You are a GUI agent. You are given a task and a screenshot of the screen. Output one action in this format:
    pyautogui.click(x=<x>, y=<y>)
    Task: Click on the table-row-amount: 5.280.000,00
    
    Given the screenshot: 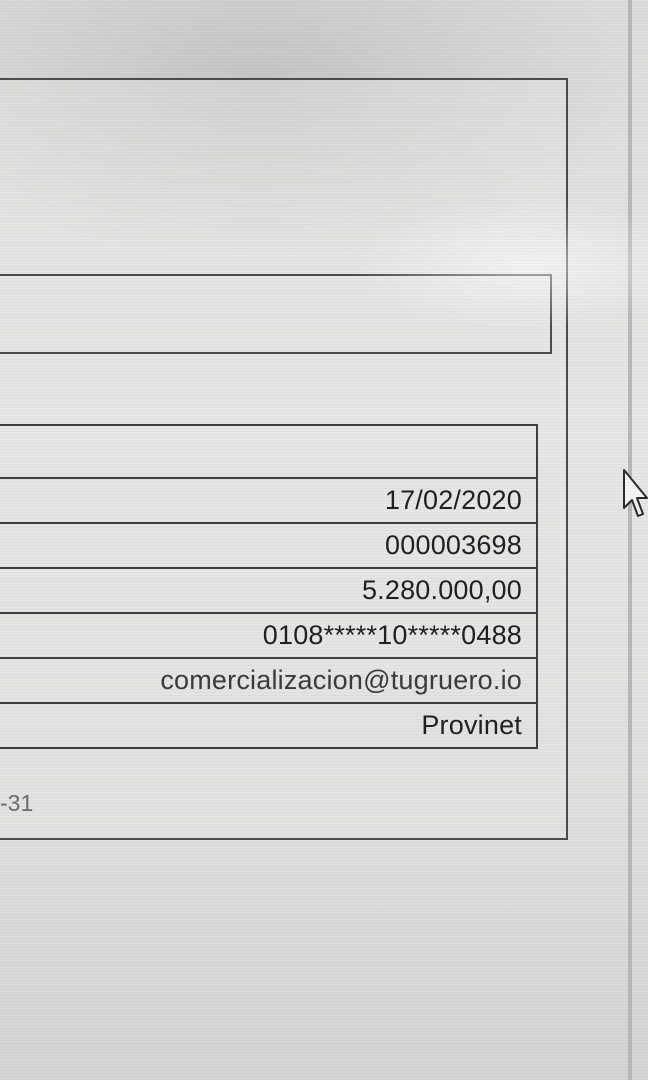 What is the action you would take?
    pyautogui.click(x=268, y=591)
    